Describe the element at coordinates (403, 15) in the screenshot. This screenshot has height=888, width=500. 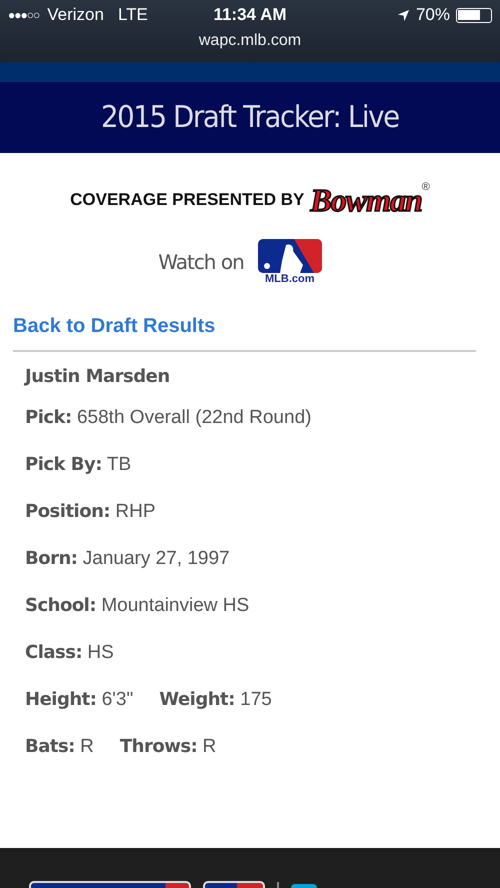
I see `location-arrow-icon` at that location.